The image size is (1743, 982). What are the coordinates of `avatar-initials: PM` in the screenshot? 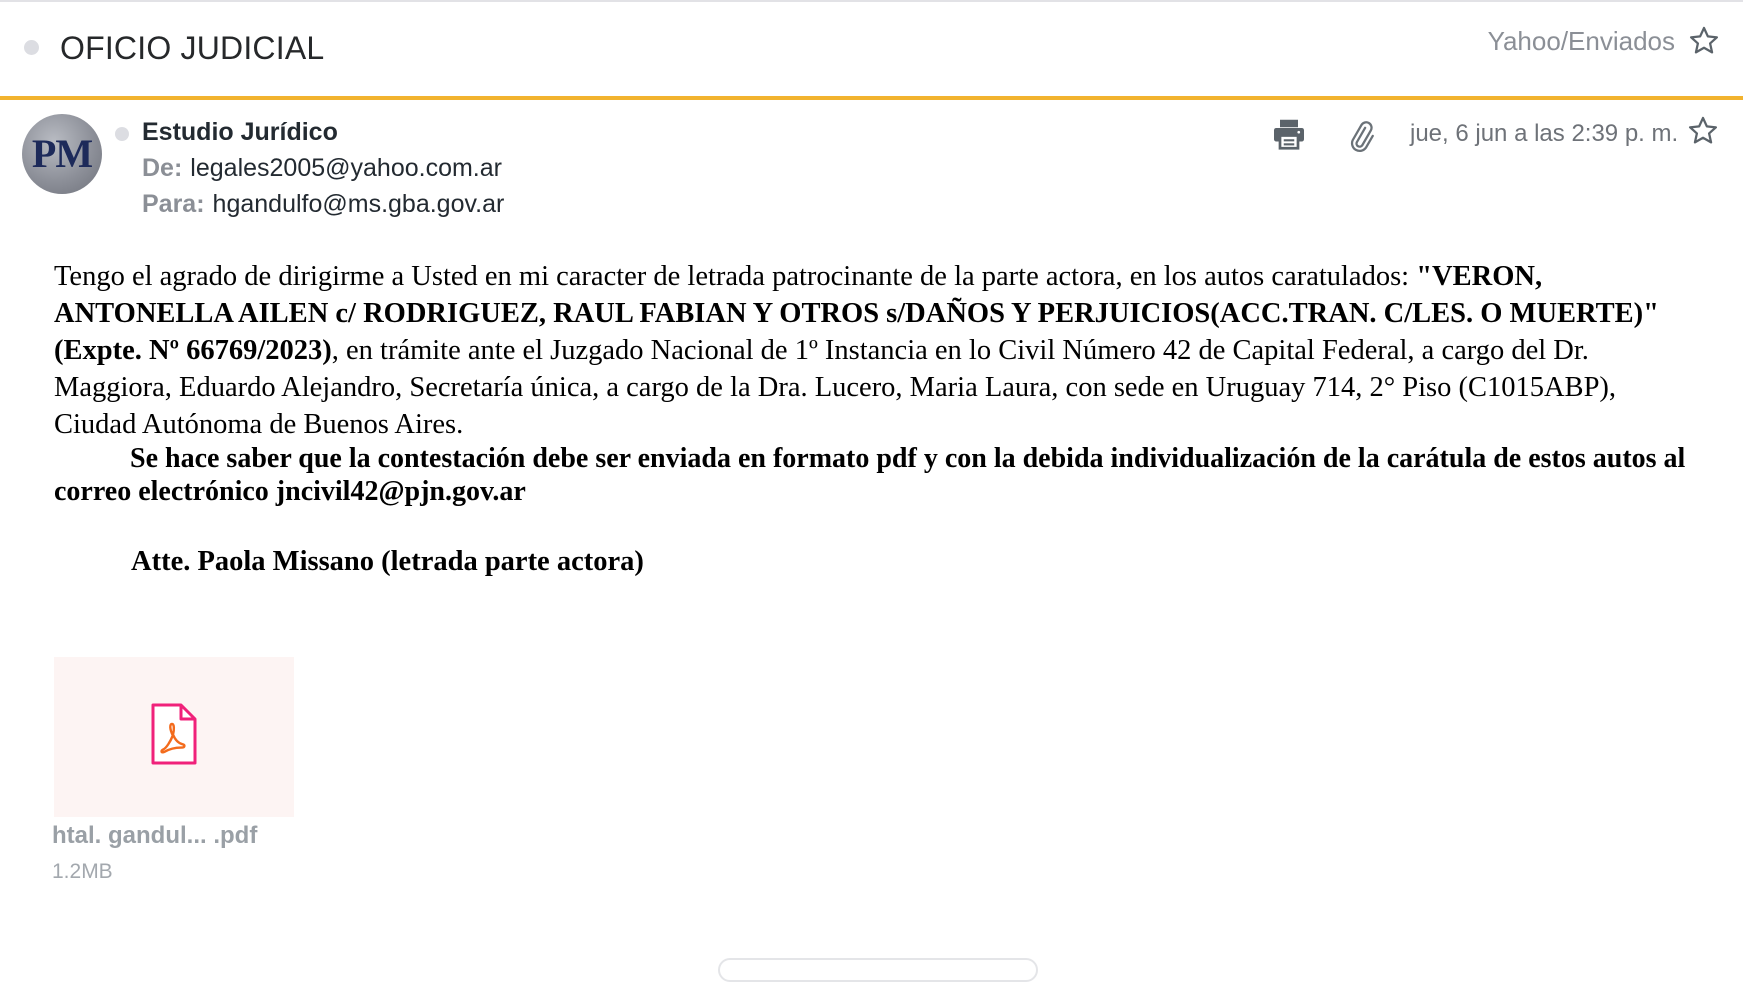 It's located at (62, 153).